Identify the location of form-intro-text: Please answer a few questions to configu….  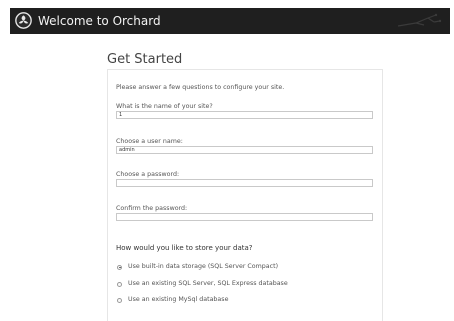
(200, 87).